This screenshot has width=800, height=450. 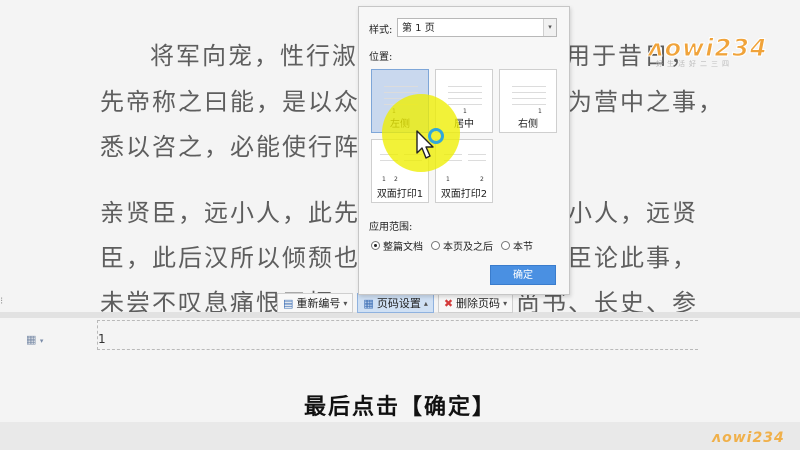 I want to click on renumber-button: ▤ 重新编号 ▾, so click(x=315, y=303).